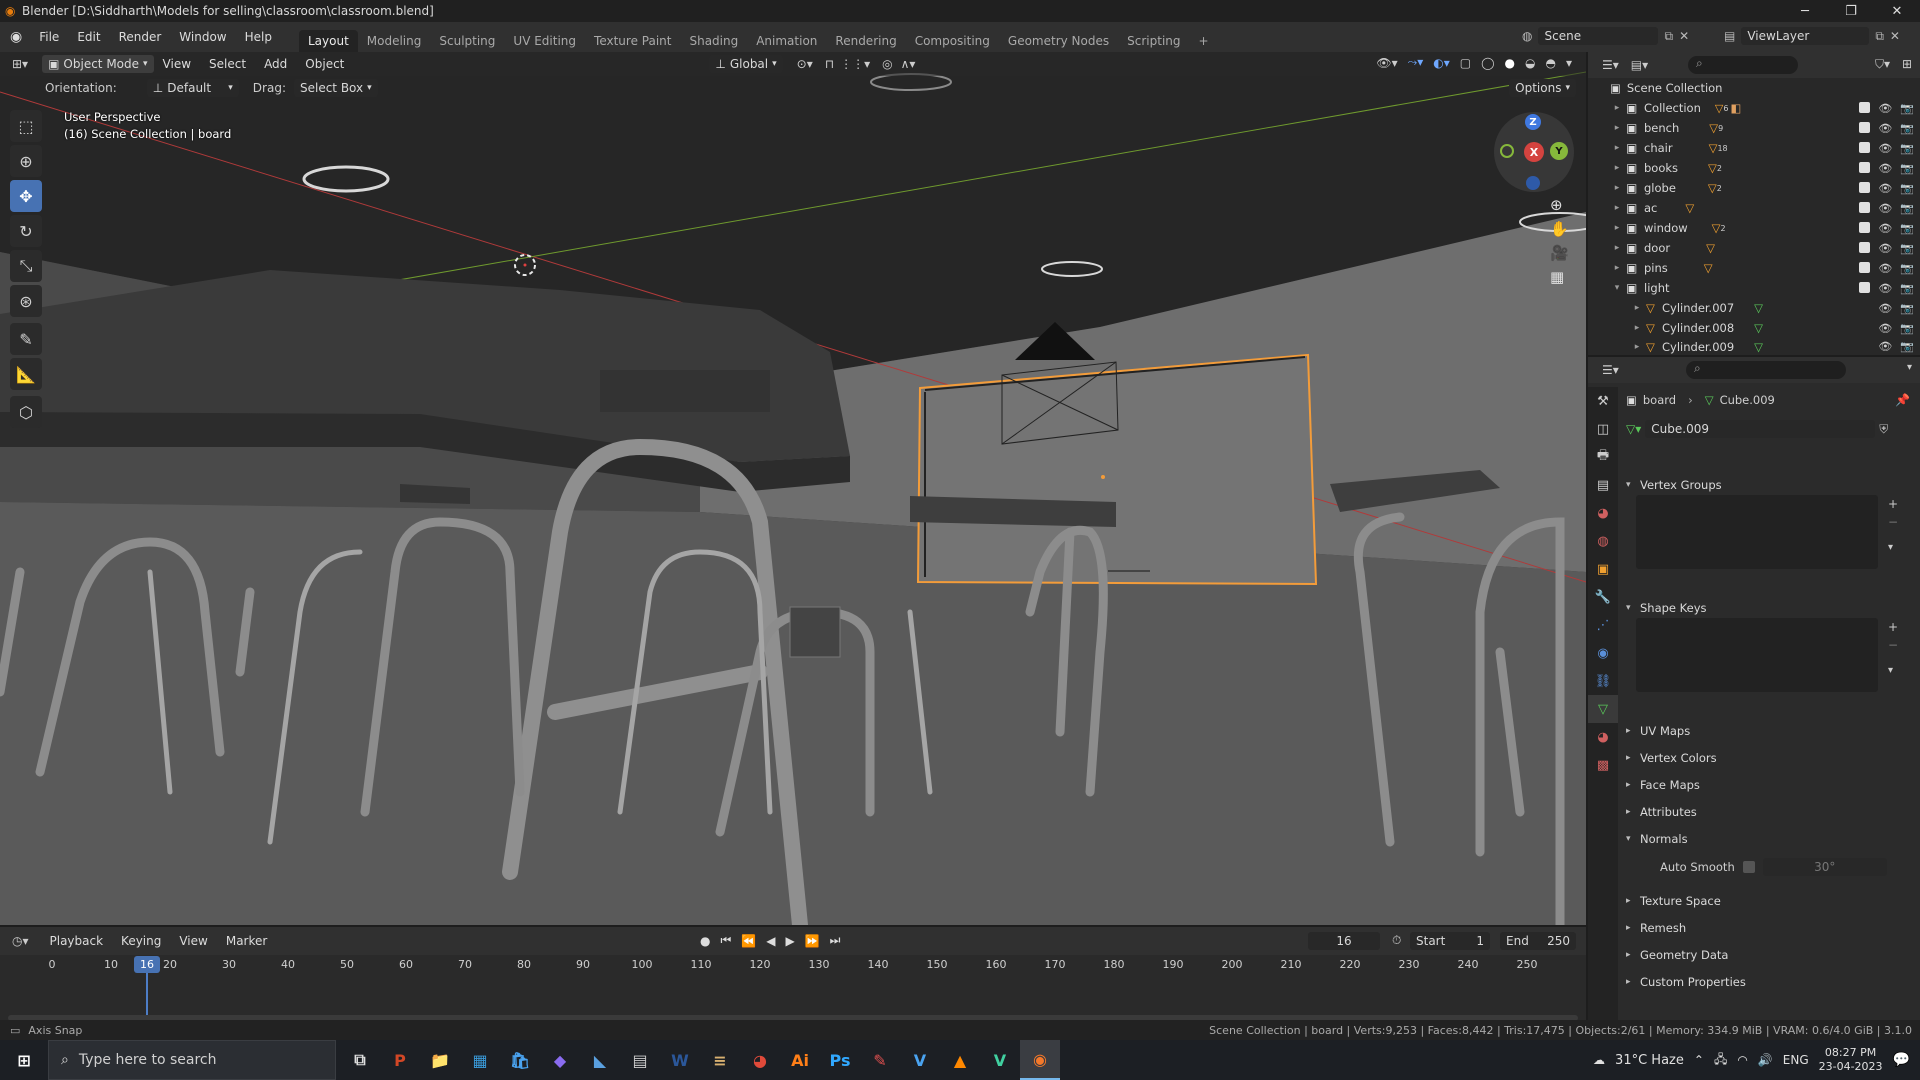 The width and height of the screenshot is (1920, 1080). I want to click on photos-icon: ◣, so click(600, 1060).